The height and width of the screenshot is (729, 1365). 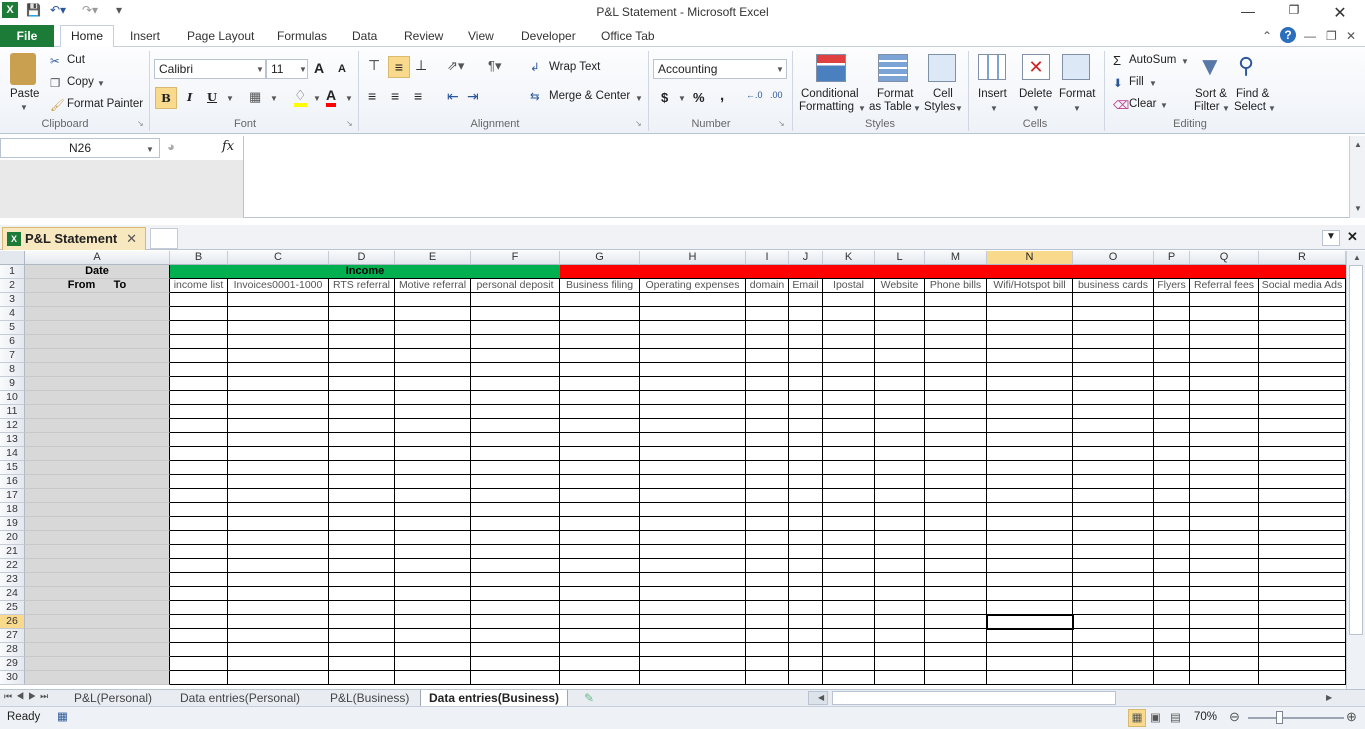 I want to click on cell-b14, so click(x=199, y=454).